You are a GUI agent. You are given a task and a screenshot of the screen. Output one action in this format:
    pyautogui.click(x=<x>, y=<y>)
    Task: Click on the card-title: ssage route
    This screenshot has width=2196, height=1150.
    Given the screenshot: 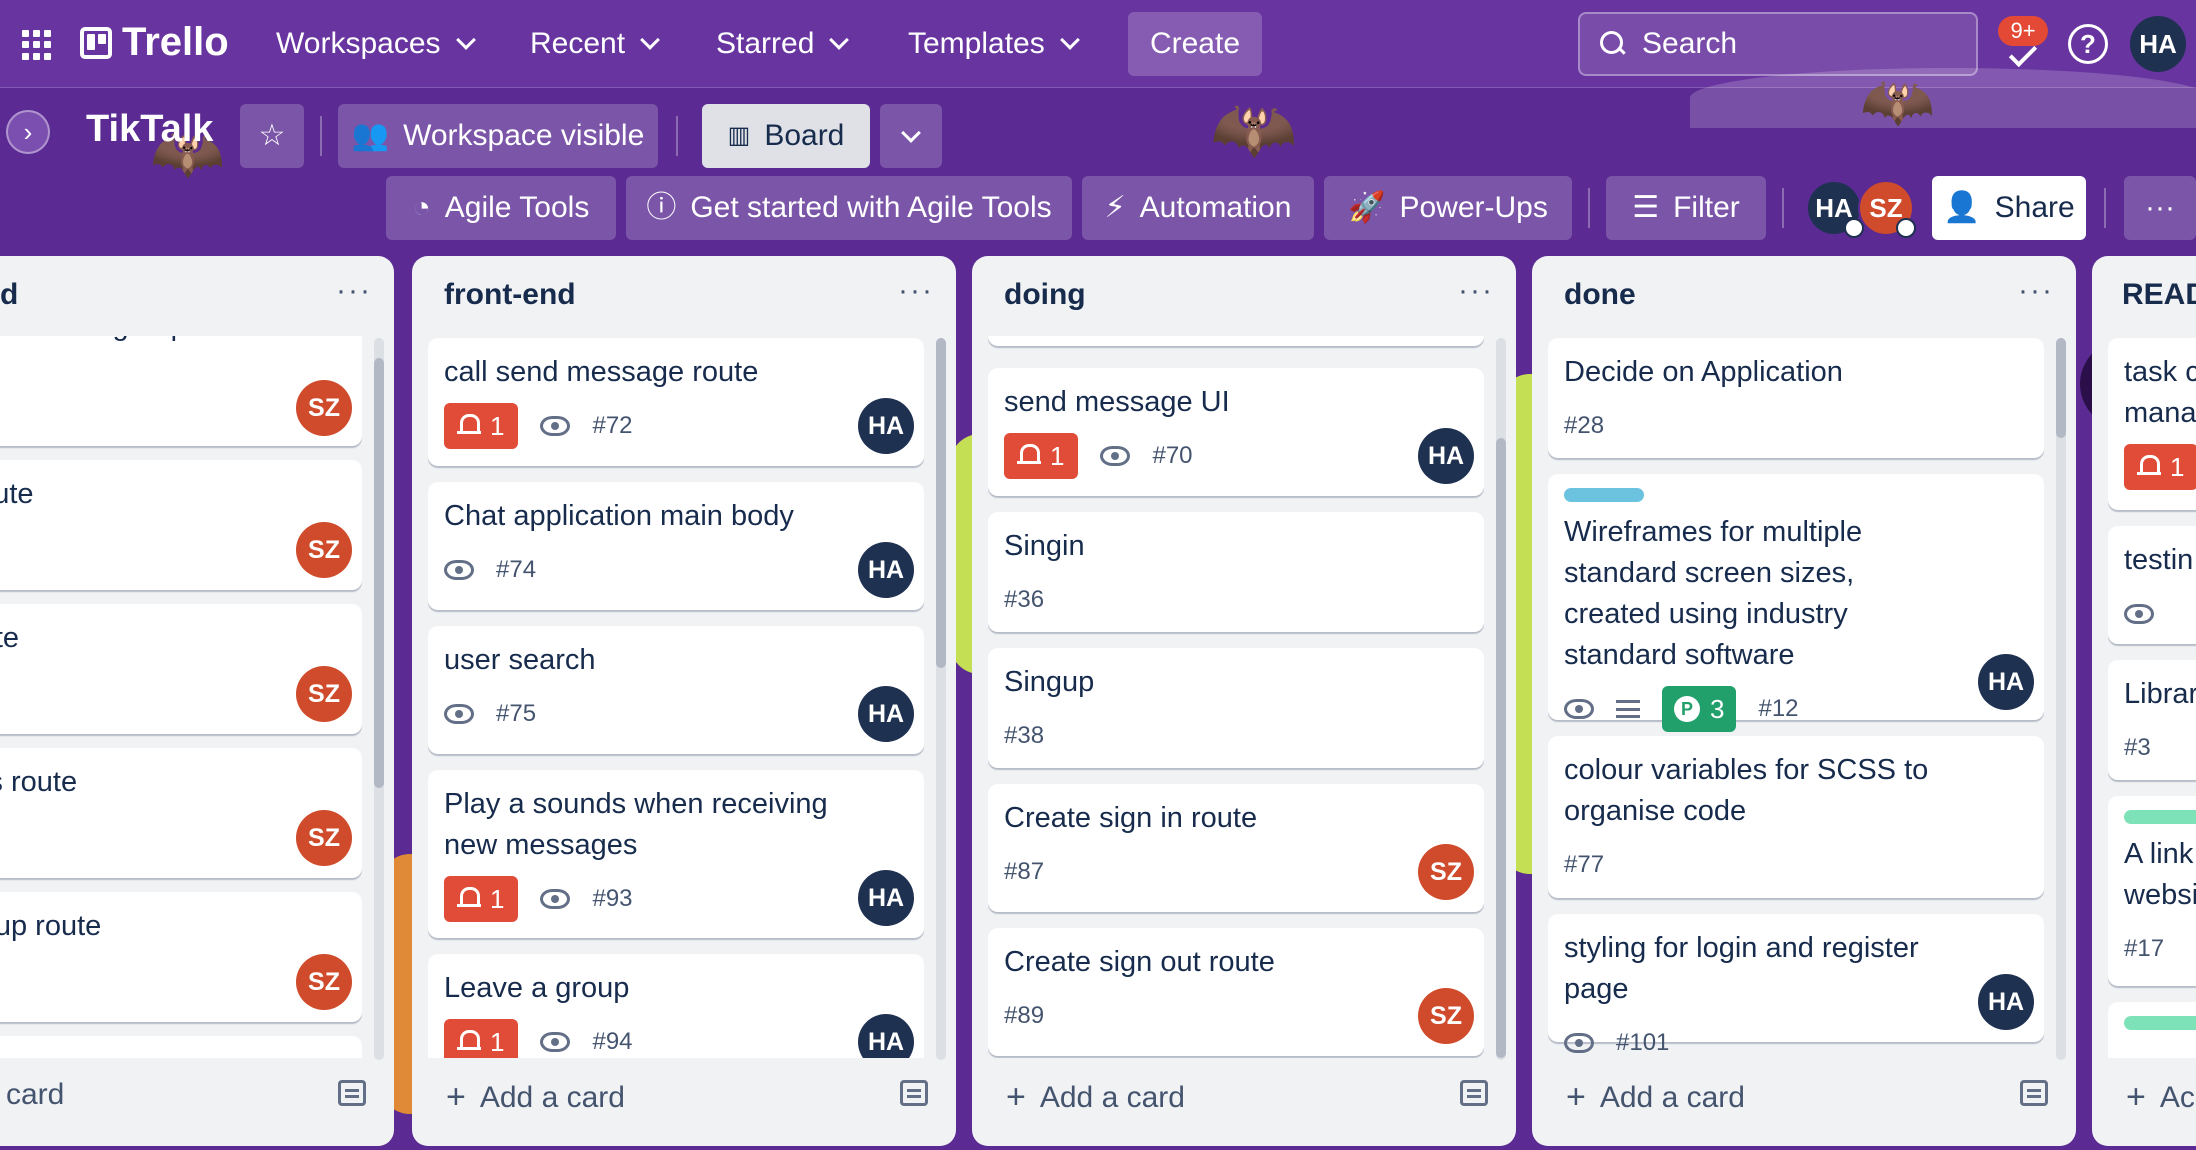 What is the action you would take?
    pyautogui.click(x=17, y=494)
    